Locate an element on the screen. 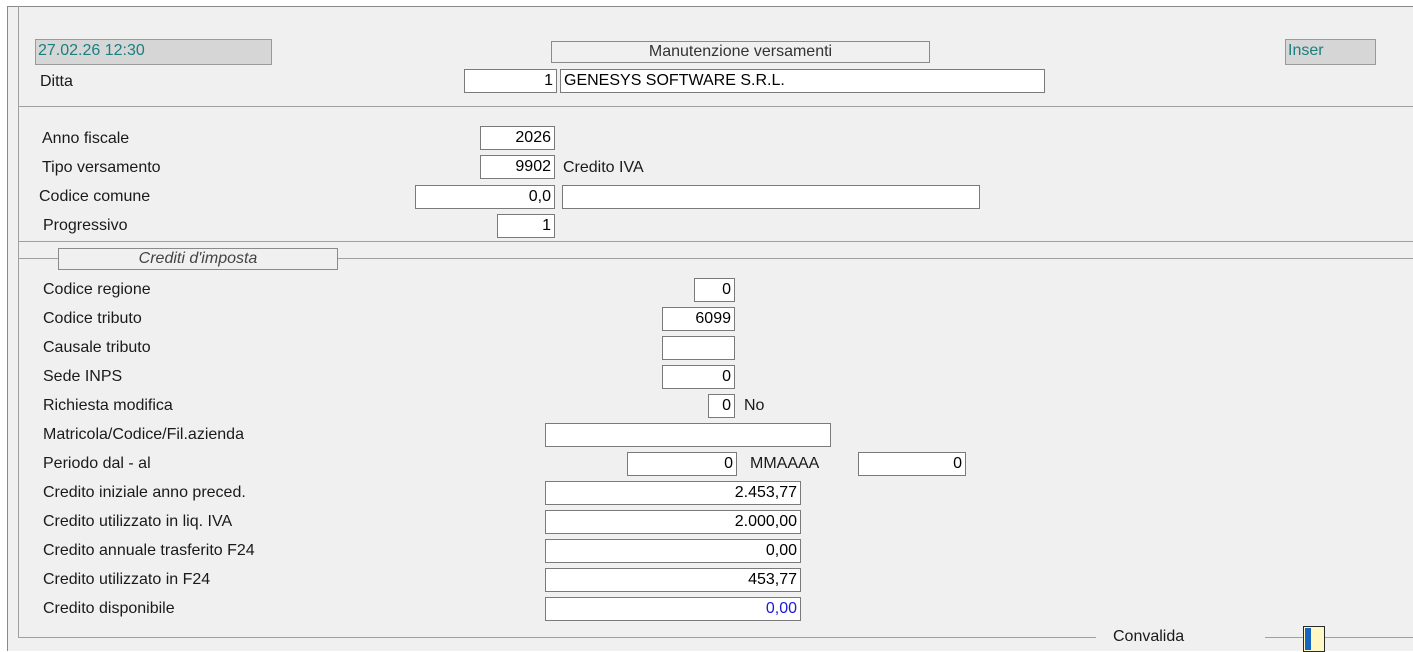 The image size is (1413, 652). richiesta-modifica-input: 0 is located at coordinates (721, 406).